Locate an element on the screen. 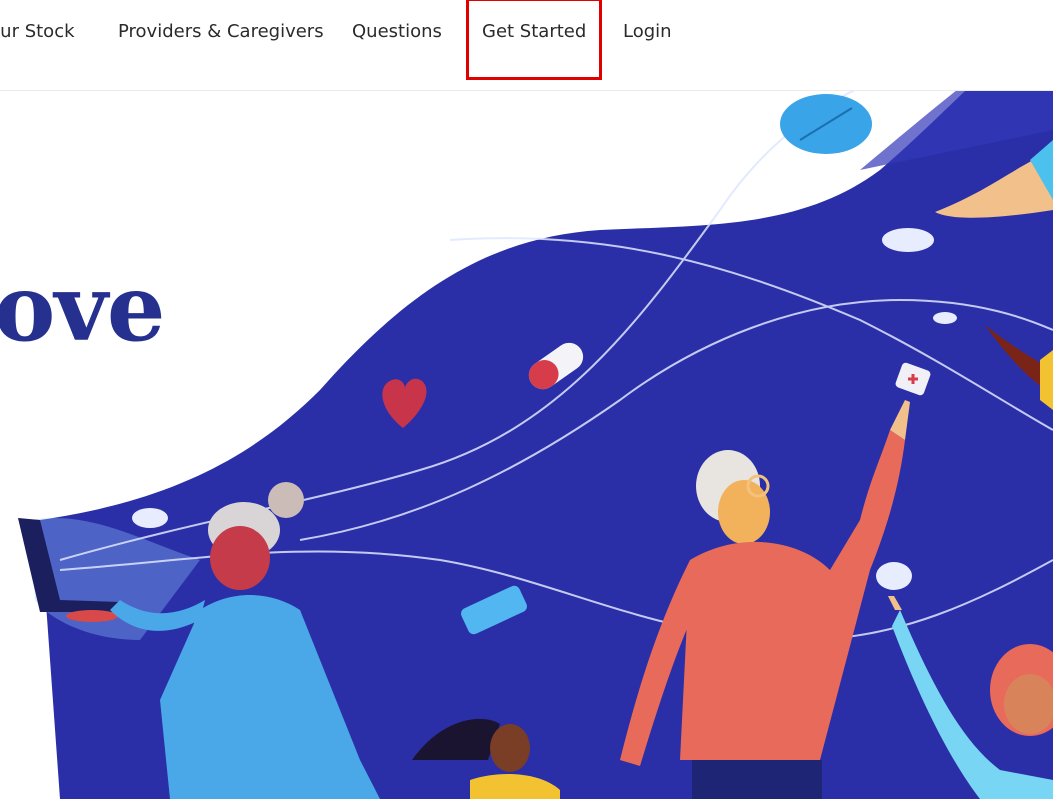 The height and width of the screenshot is (799, 1053). nav-item-questions: Questions is located at coordinates (397, 32).